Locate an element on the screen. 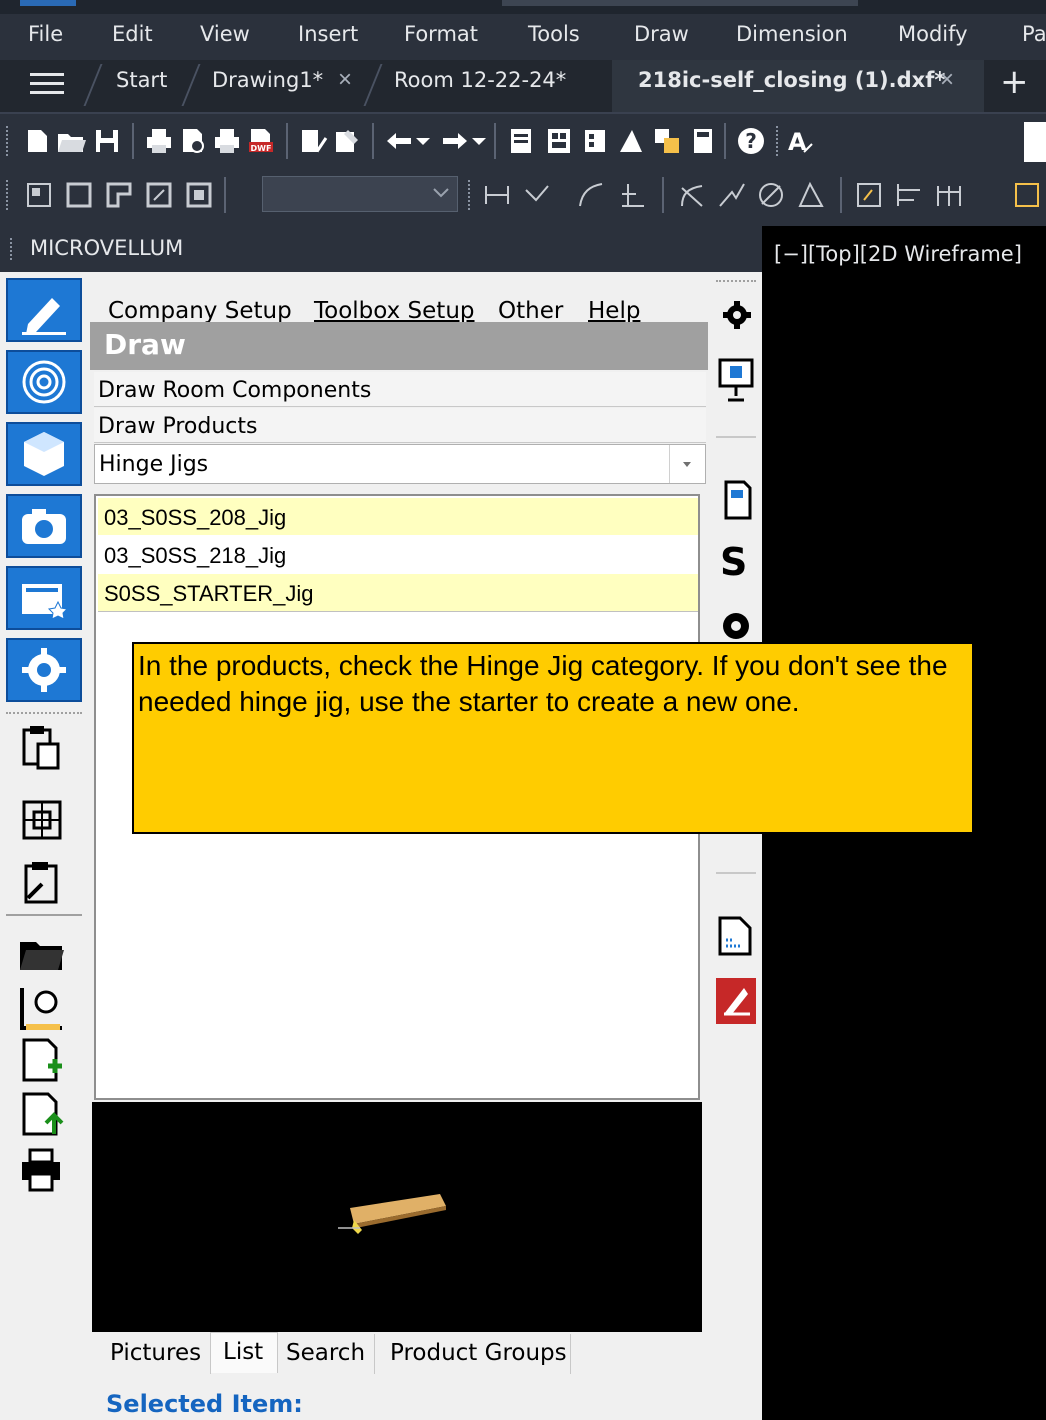  text-style-icon: A is located at coordinates (801, 141).